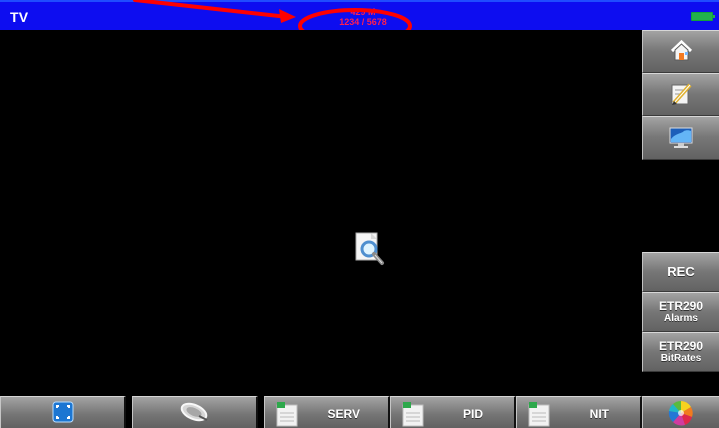  I want to click on serv-button: SERV, so click(327, 412).